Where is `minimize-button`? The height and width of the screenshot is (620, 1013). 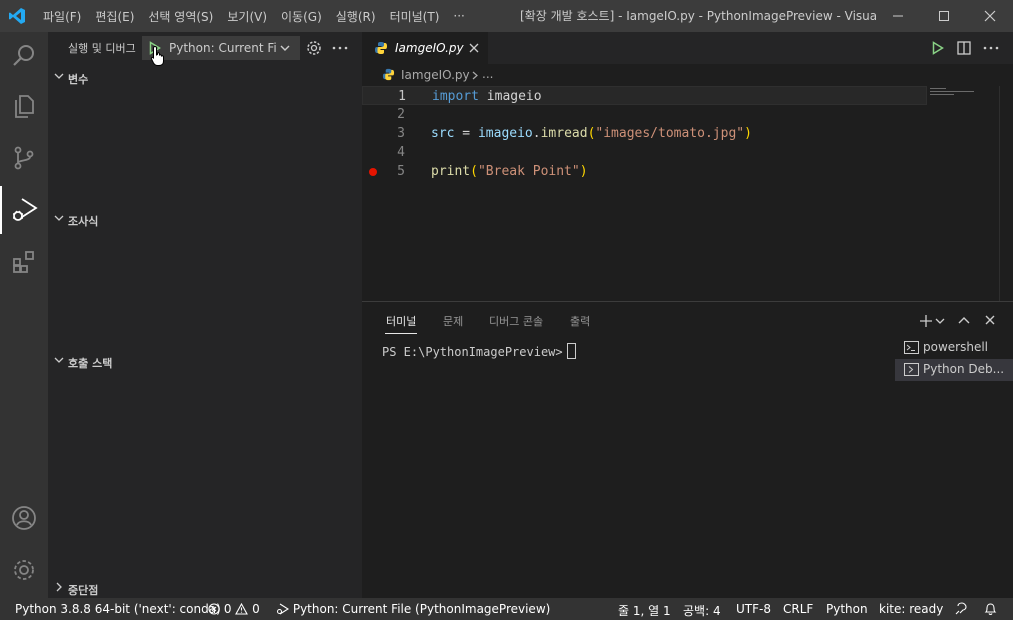 minimize-button is located at coordinates (898, 16).